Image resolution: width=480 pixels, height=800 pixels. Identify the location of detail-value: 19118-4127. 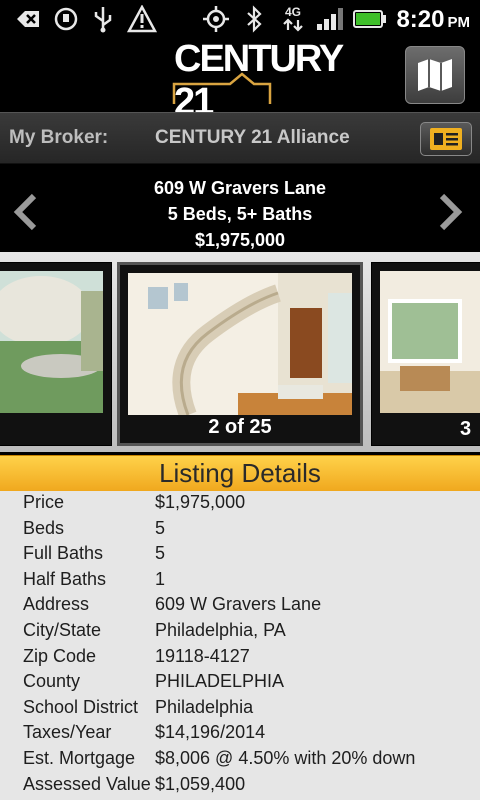
(202, 655).